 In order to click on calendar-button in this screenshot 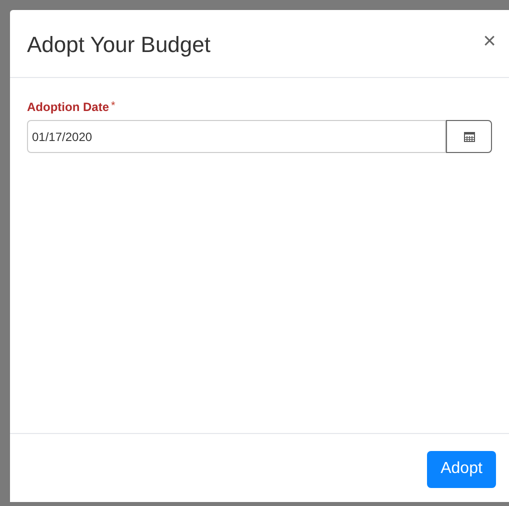, I will do `click(469, 136)`.